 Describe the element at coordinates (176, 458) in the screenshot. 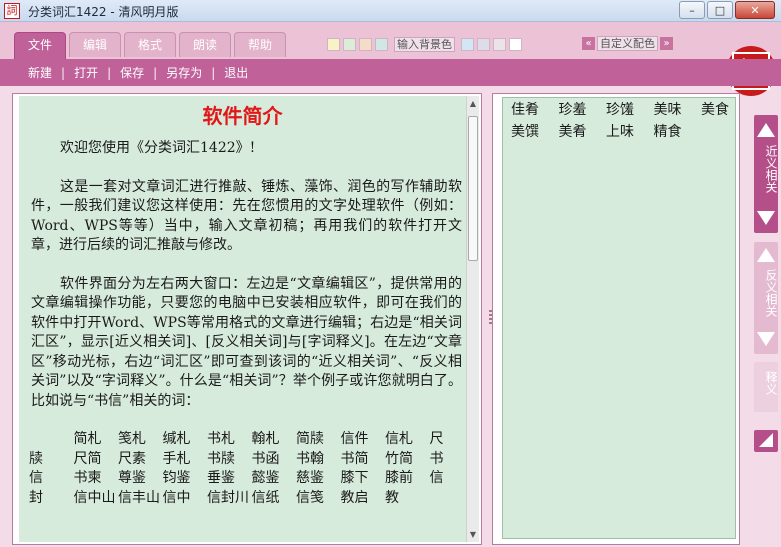

I see `word-cell: 手札` at that location.